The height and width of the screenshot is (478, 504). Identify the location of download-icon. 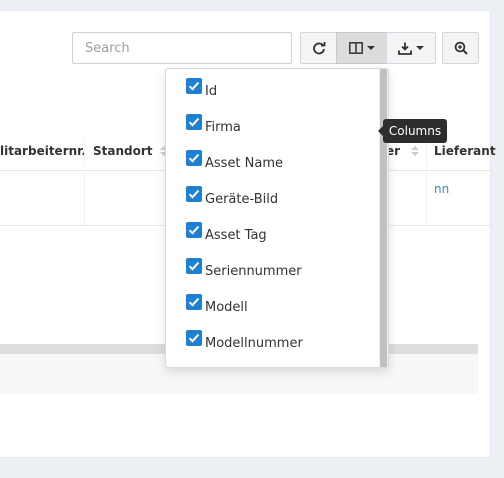
(405, 48).